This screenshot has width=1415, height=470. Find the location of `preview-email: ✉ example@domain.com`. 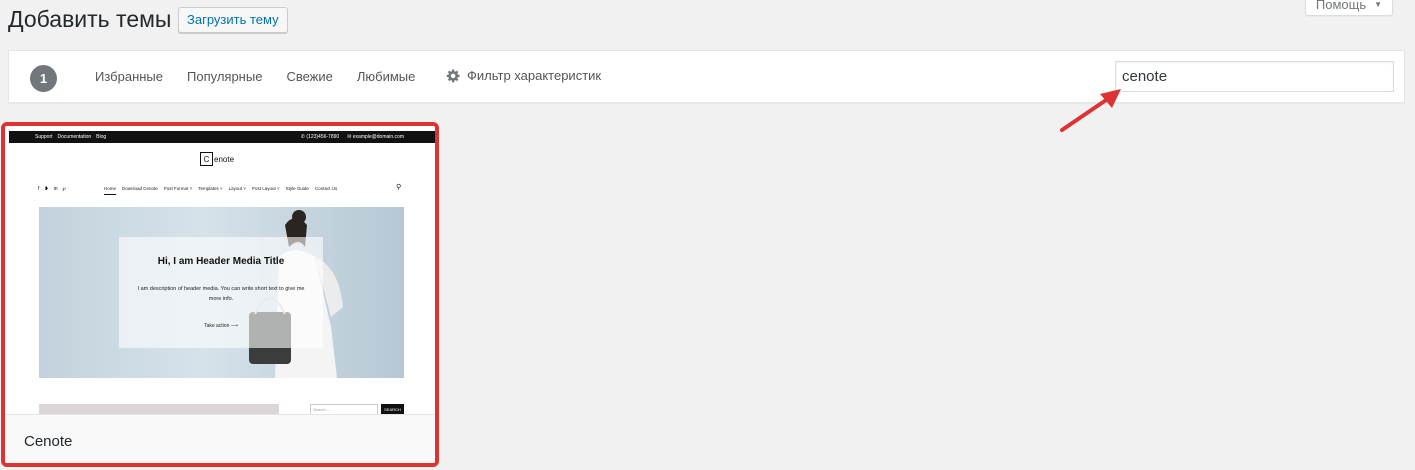

preview-email: ✉ example@domain.com is located at coordinates (375, 137).